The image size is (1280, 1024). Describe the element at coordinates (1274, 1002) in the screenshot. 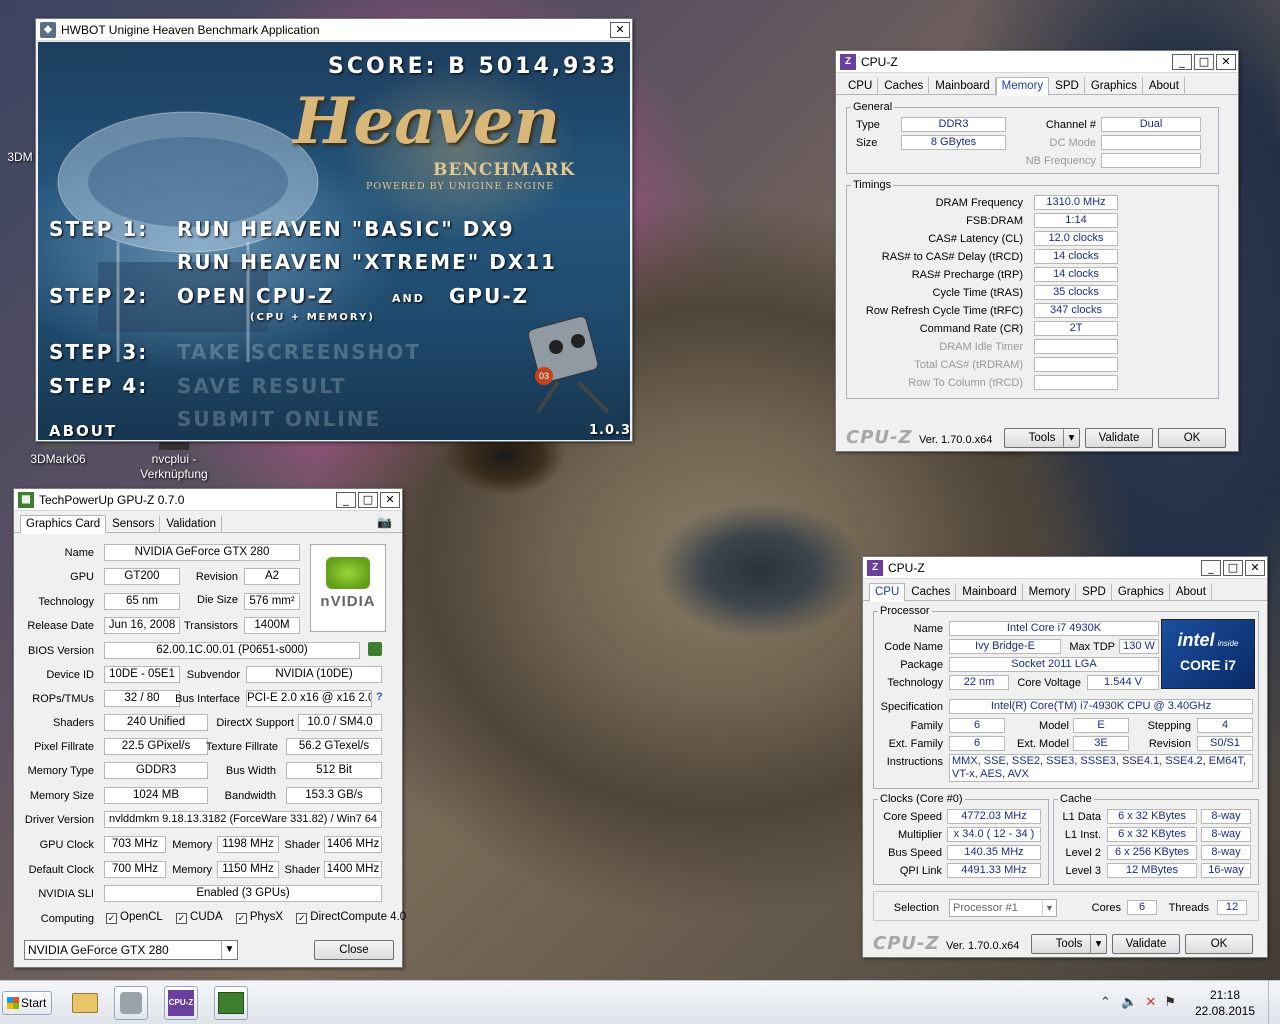

I see `show-desktop-button` at that location.